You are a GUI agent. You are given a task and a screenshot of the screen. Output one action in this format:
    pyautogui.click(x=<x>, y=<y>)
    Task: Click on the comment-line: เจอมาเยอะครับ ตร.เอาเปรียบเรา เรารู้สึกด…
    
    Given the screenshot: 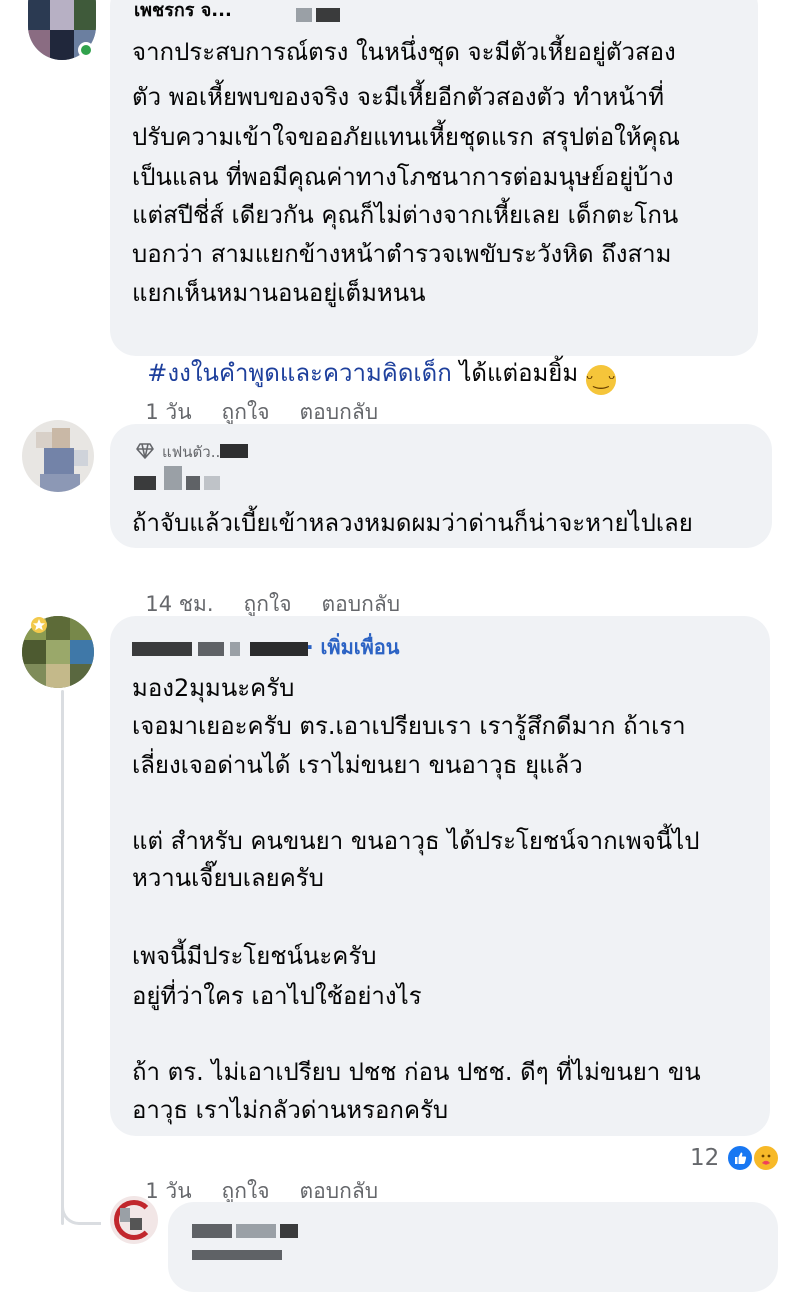 What is the action you would take?
    pyautogui.click(x=409, y=726)
    